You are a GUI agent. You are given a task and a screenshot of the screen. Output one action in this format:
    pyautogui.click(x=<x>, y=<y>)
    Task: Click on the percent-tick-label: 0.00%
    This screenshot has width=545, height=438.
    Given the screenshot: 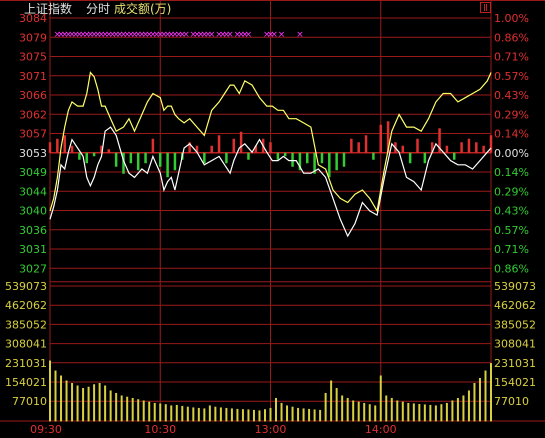 What is the action you would take?
    pyautogui.click(x=511, y=153)
    